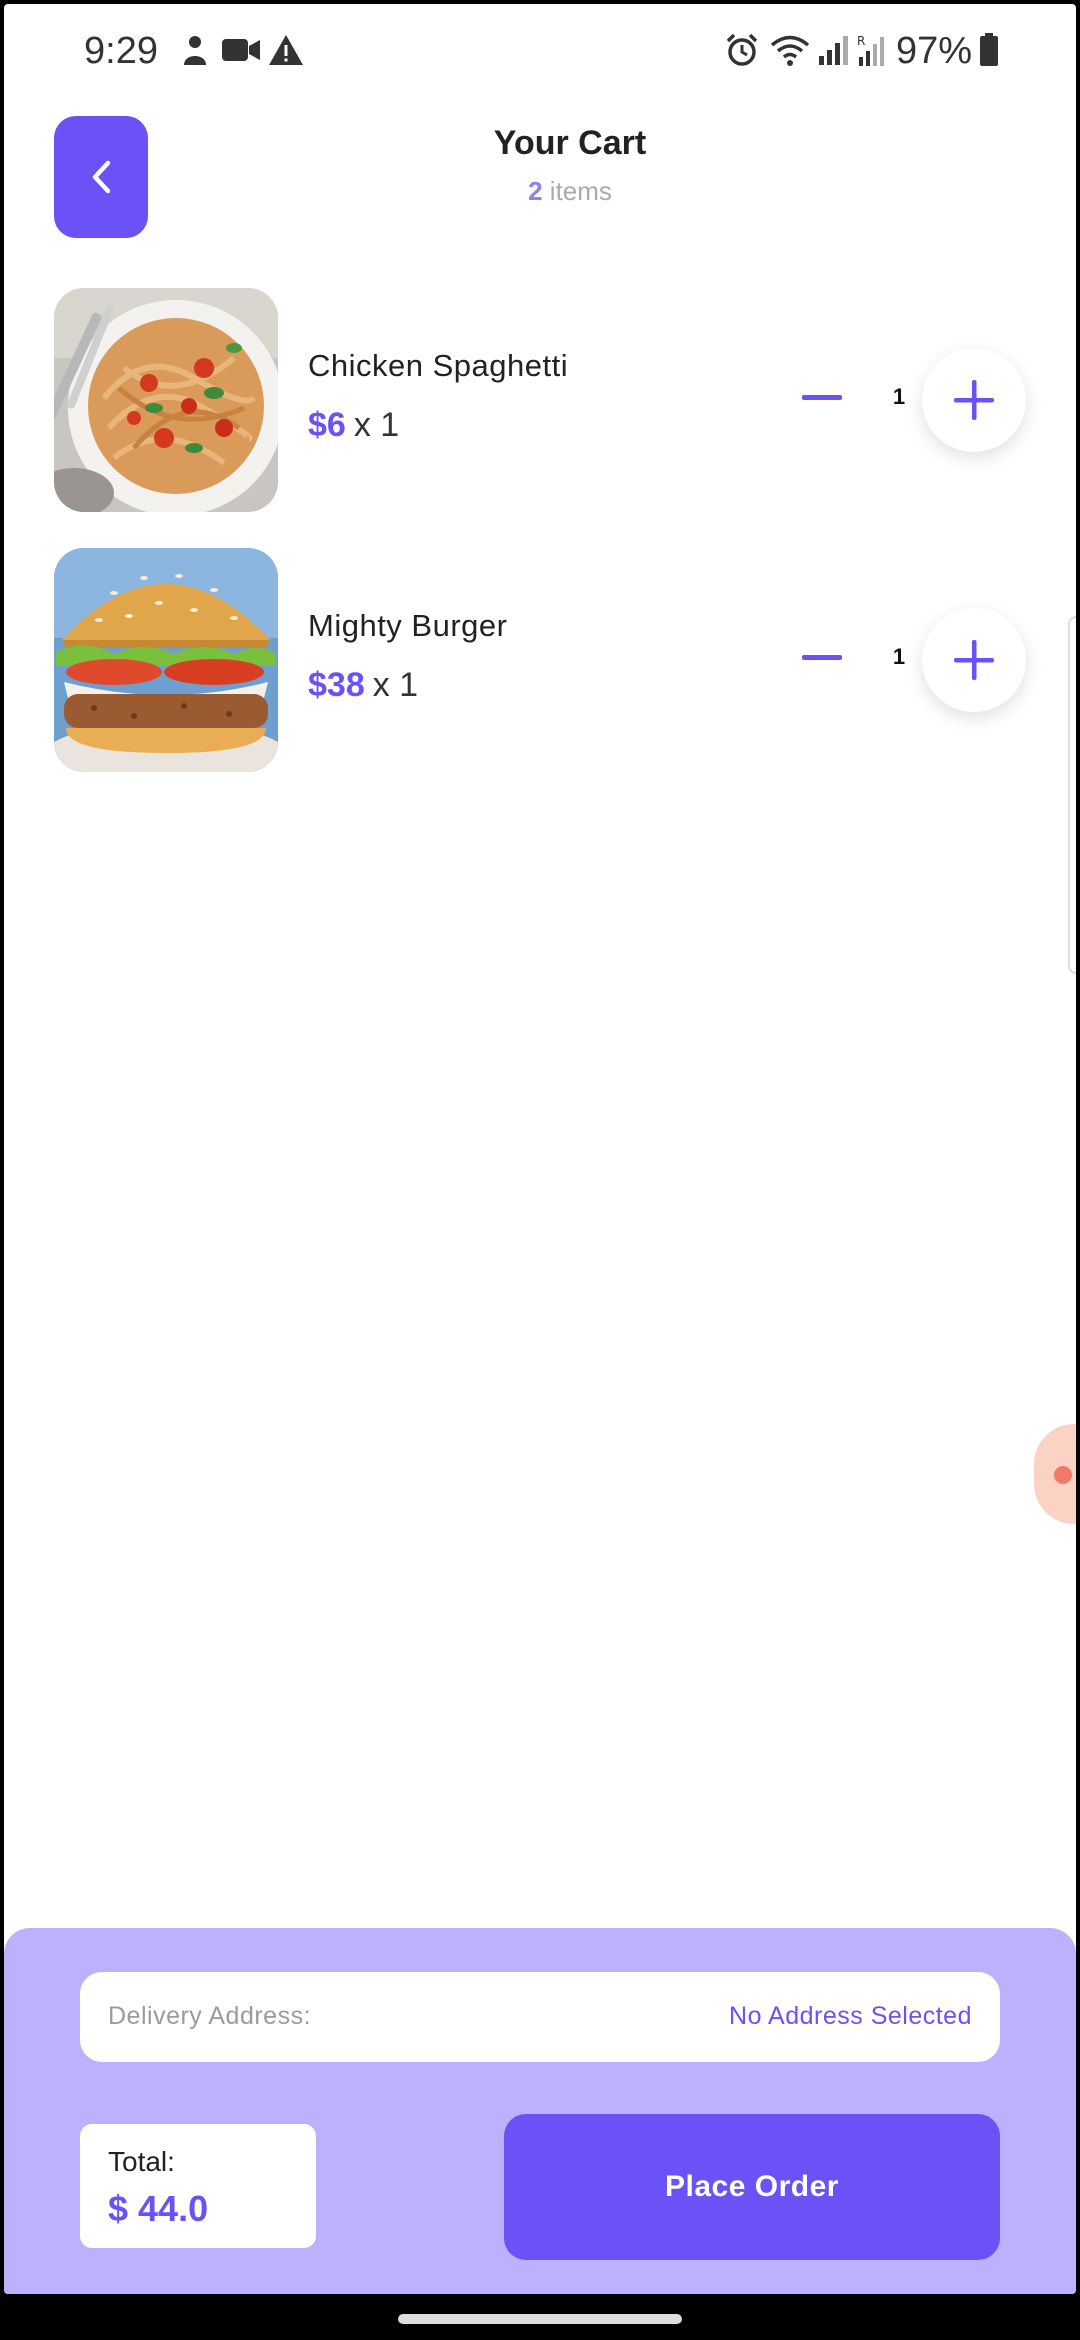 The height and width of the screenshot is (2340, 1080). What do you see at coordinates (535, 191) in the screenshot?
I see `item-count: 2` at bounding box center [535, 191].